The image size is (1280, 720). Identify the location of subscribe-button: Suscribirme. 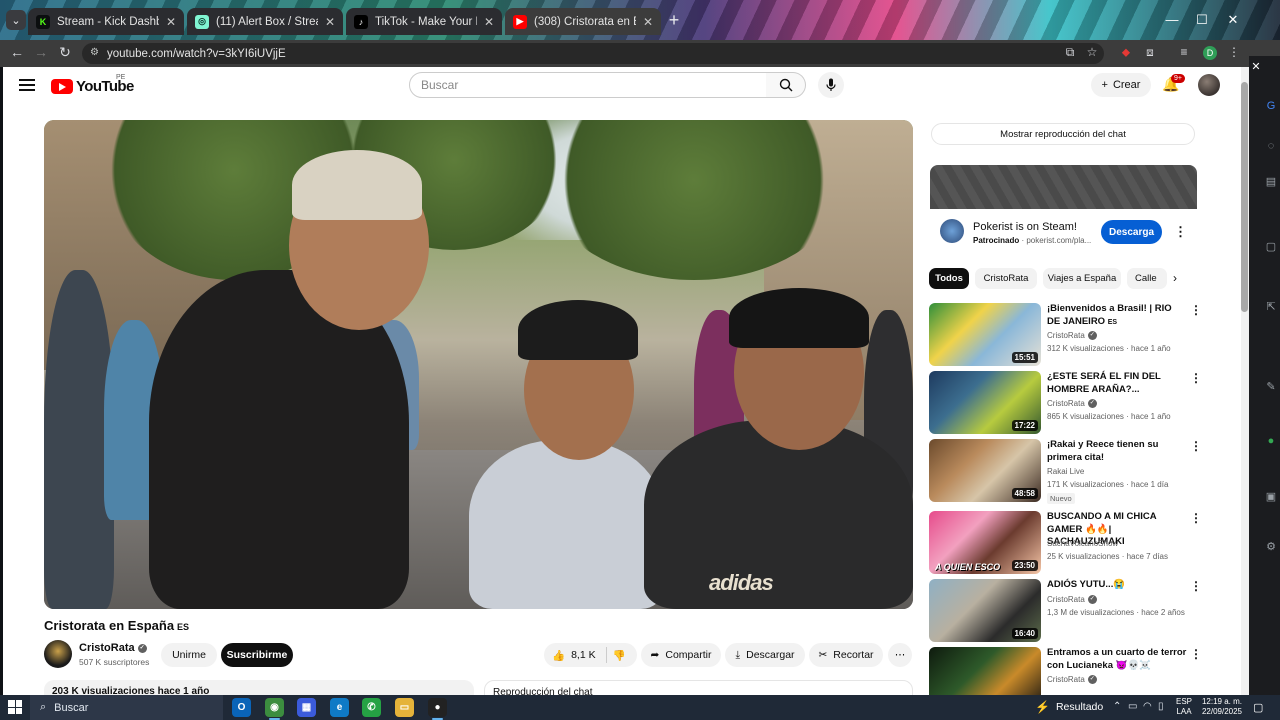
(257, 655).